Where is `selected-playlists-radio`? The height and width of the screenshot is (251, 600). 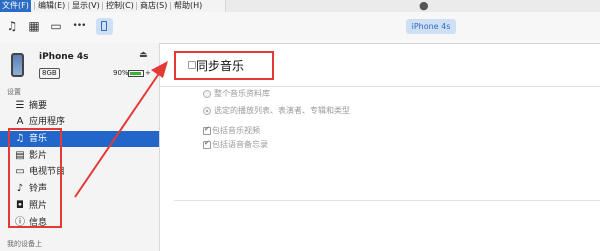
selected-playlists-radio is located at coordinates (207, 111).